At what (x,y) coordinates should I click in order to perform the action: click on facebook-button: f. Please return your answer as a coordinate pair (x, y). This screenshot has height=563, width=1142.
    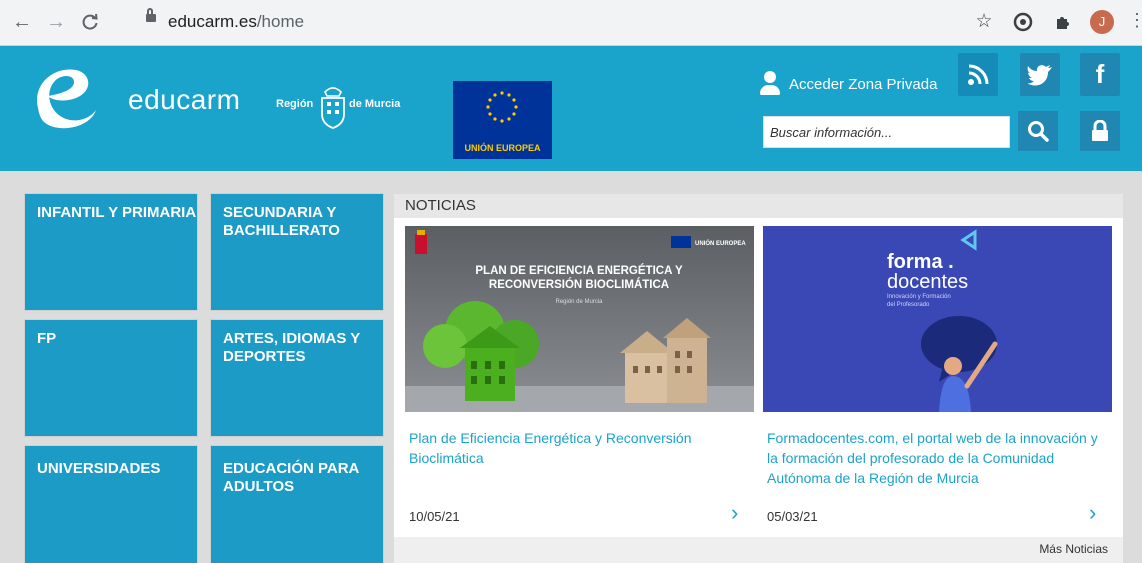
    Looking at the image, I should click on (1100, 74).